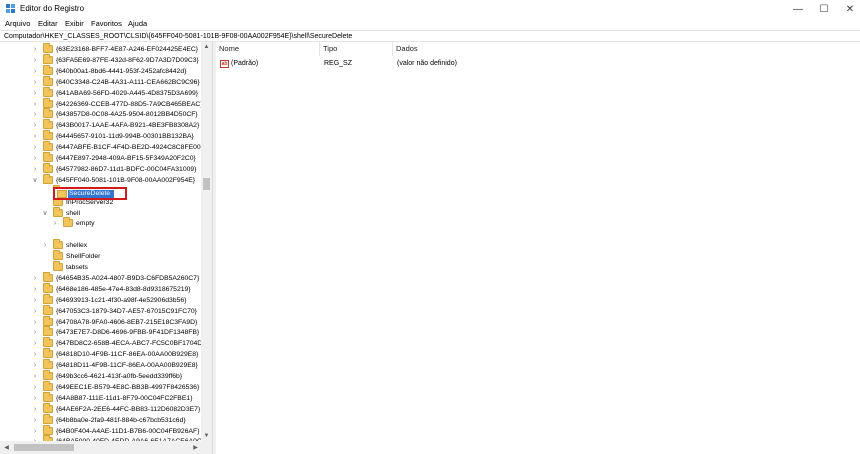 This screenshot has width=860, height=454. What do you see at coordinates (126, 180) in the screenshot?
I see `tree-item-label: {645FF040-5081-101B-9F08-00AA002F954E}` at bounding box center [126, 180].